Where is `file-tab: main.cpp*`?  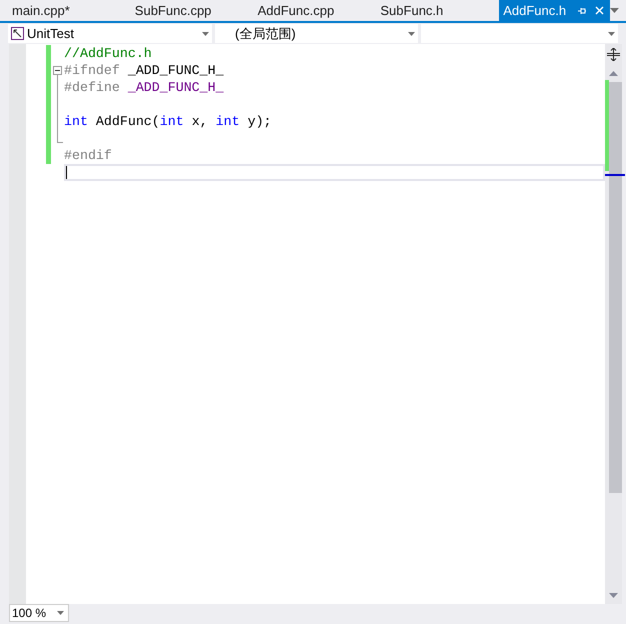 file-tab: main.cpp* is located at coordinates (69, 10).